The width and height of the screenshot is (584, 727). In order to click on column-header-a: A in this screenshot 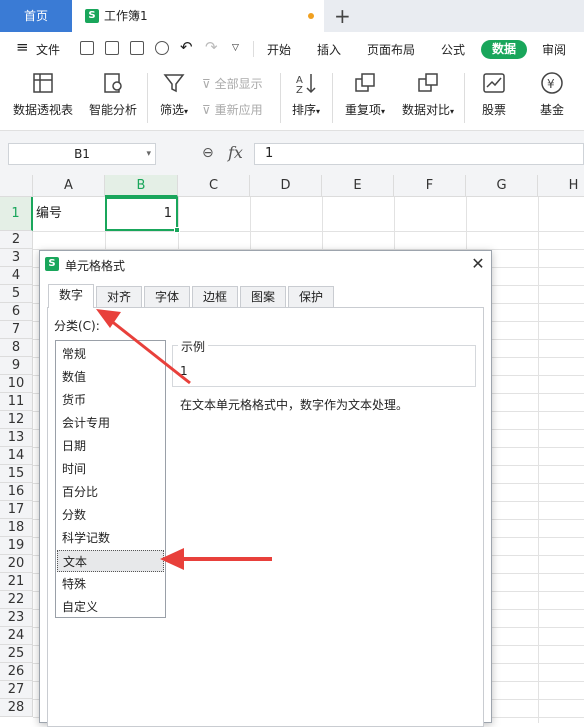, I will do `click(69, 186)`.